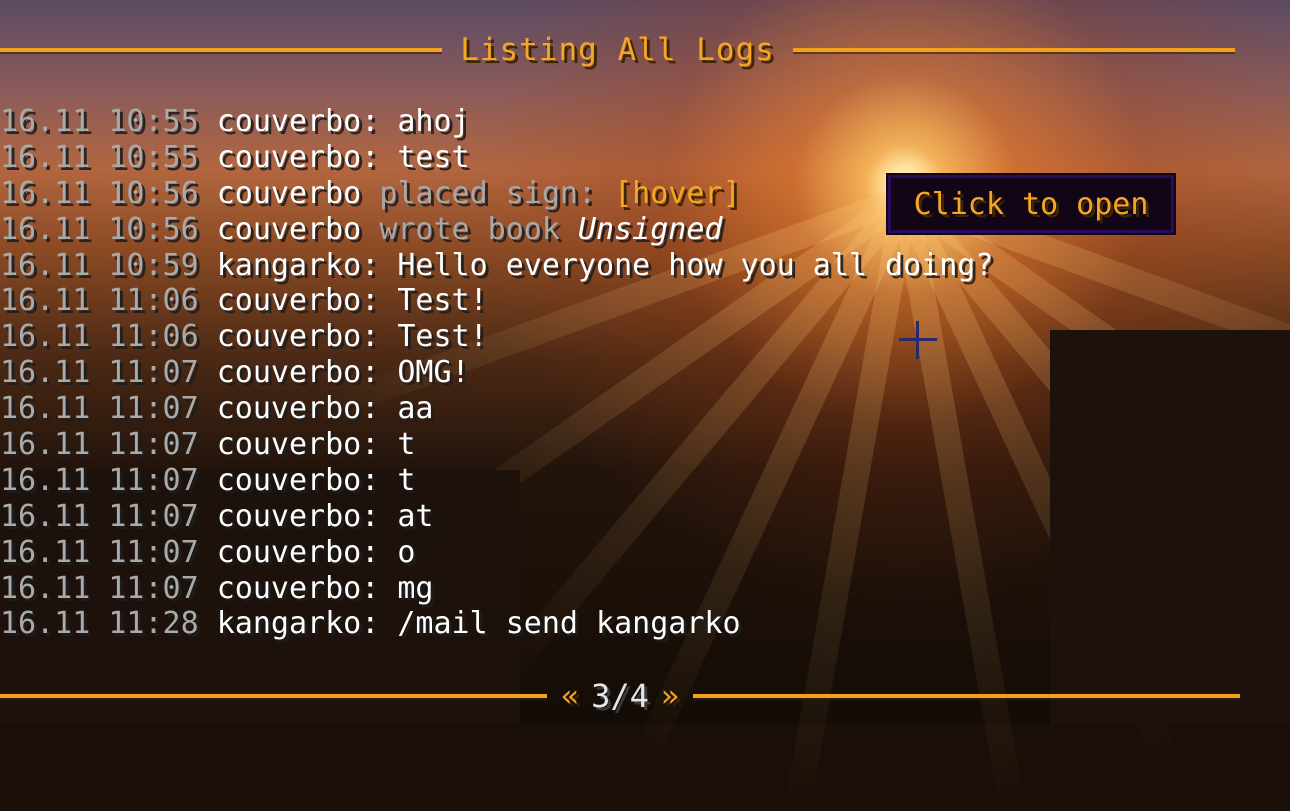 This screenshot has width=1290, height=811. Describe the element at coordinates (966, 696) in the screenshot. I see `footer-rule-right` at that location.